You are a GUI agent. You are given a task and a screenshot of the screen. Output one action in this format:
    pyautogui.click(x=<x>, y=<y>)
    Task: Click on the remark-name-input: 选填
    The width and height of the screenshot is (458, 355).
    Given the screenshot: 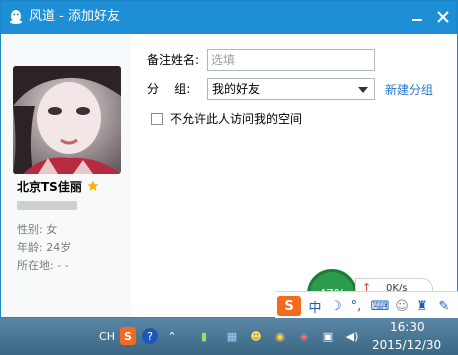 What is the action you would take?
    pyautogui.click(x=291, y=60)
    